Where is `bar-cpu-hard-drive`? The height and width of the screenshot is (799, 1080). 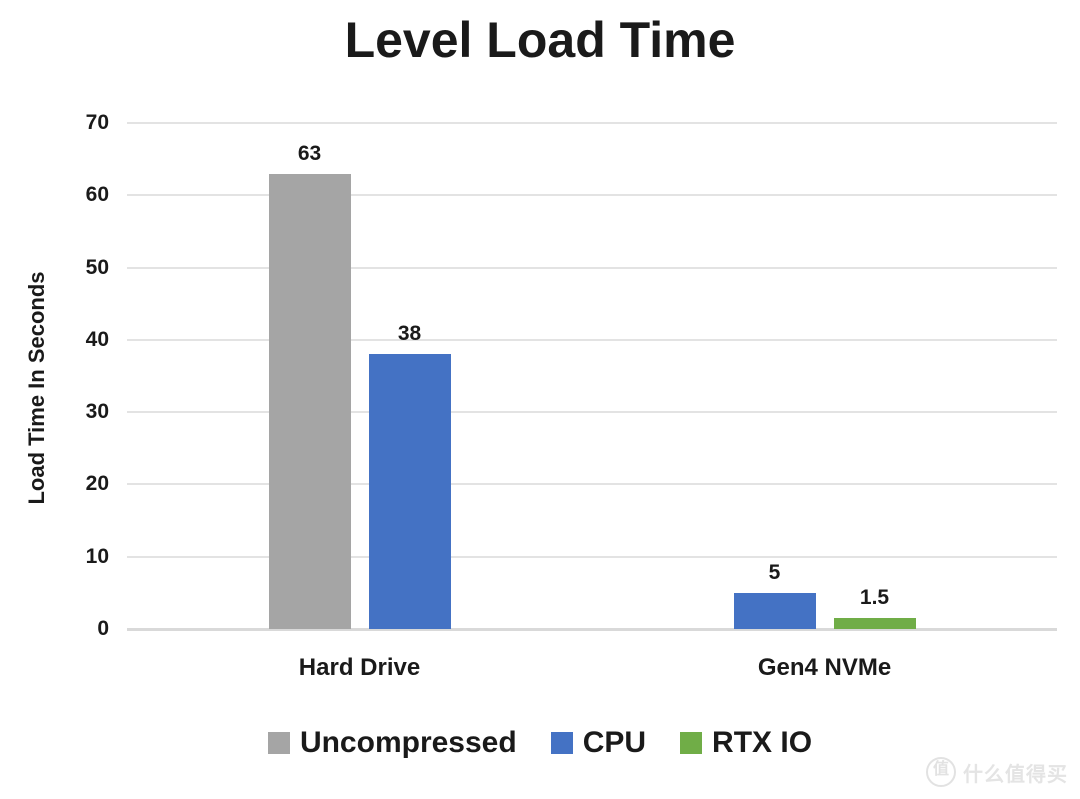
bar-cpu-hard-drive is located at coordinates (409, 491).